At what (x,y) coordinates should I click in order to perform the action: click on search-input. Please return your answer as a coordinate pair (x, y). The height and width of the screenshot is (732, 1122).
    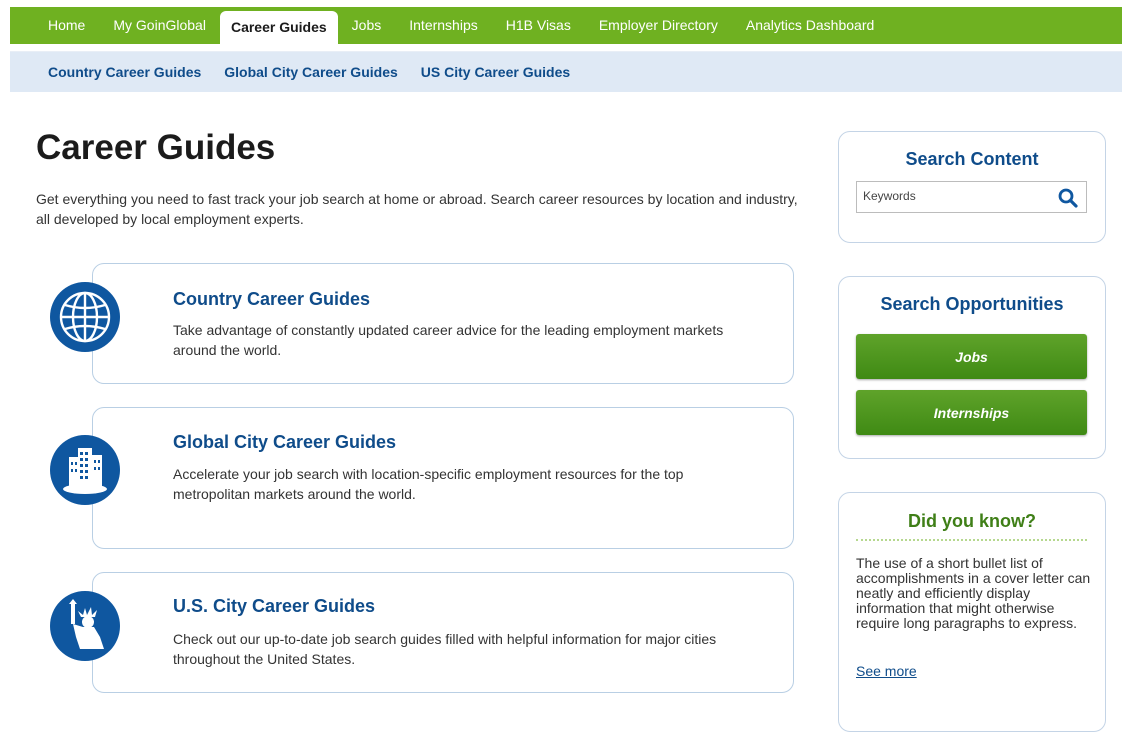
    Looking at the image, I should click on (958, 196).